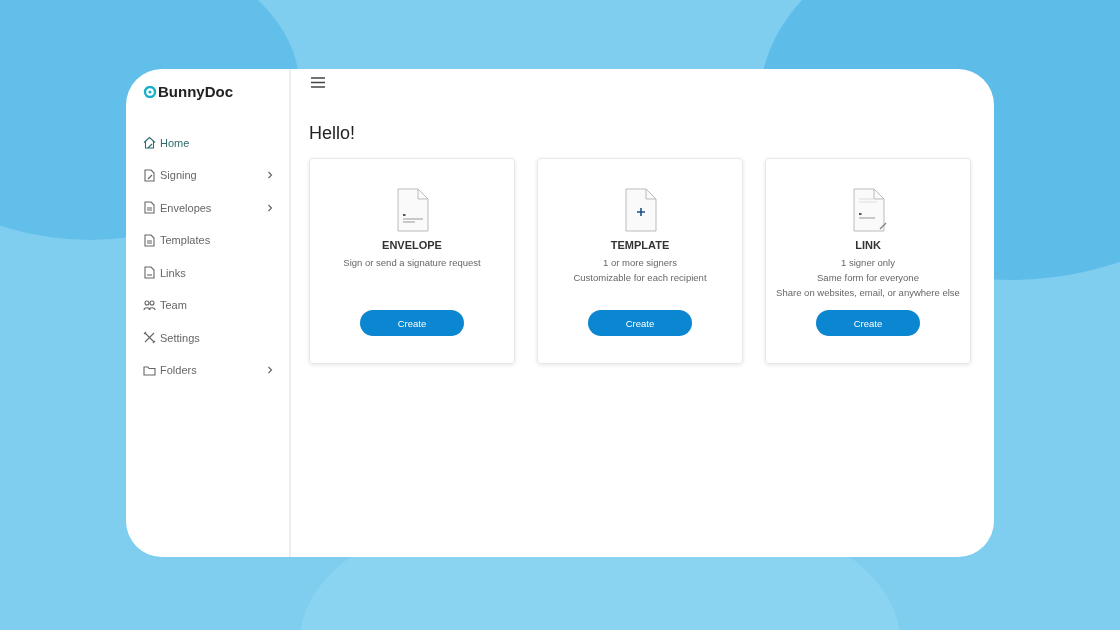 The image size is (1120, 630). Describe the element at coordinates (149, 370) in the screenshot. I see `folder-icon` at that location.